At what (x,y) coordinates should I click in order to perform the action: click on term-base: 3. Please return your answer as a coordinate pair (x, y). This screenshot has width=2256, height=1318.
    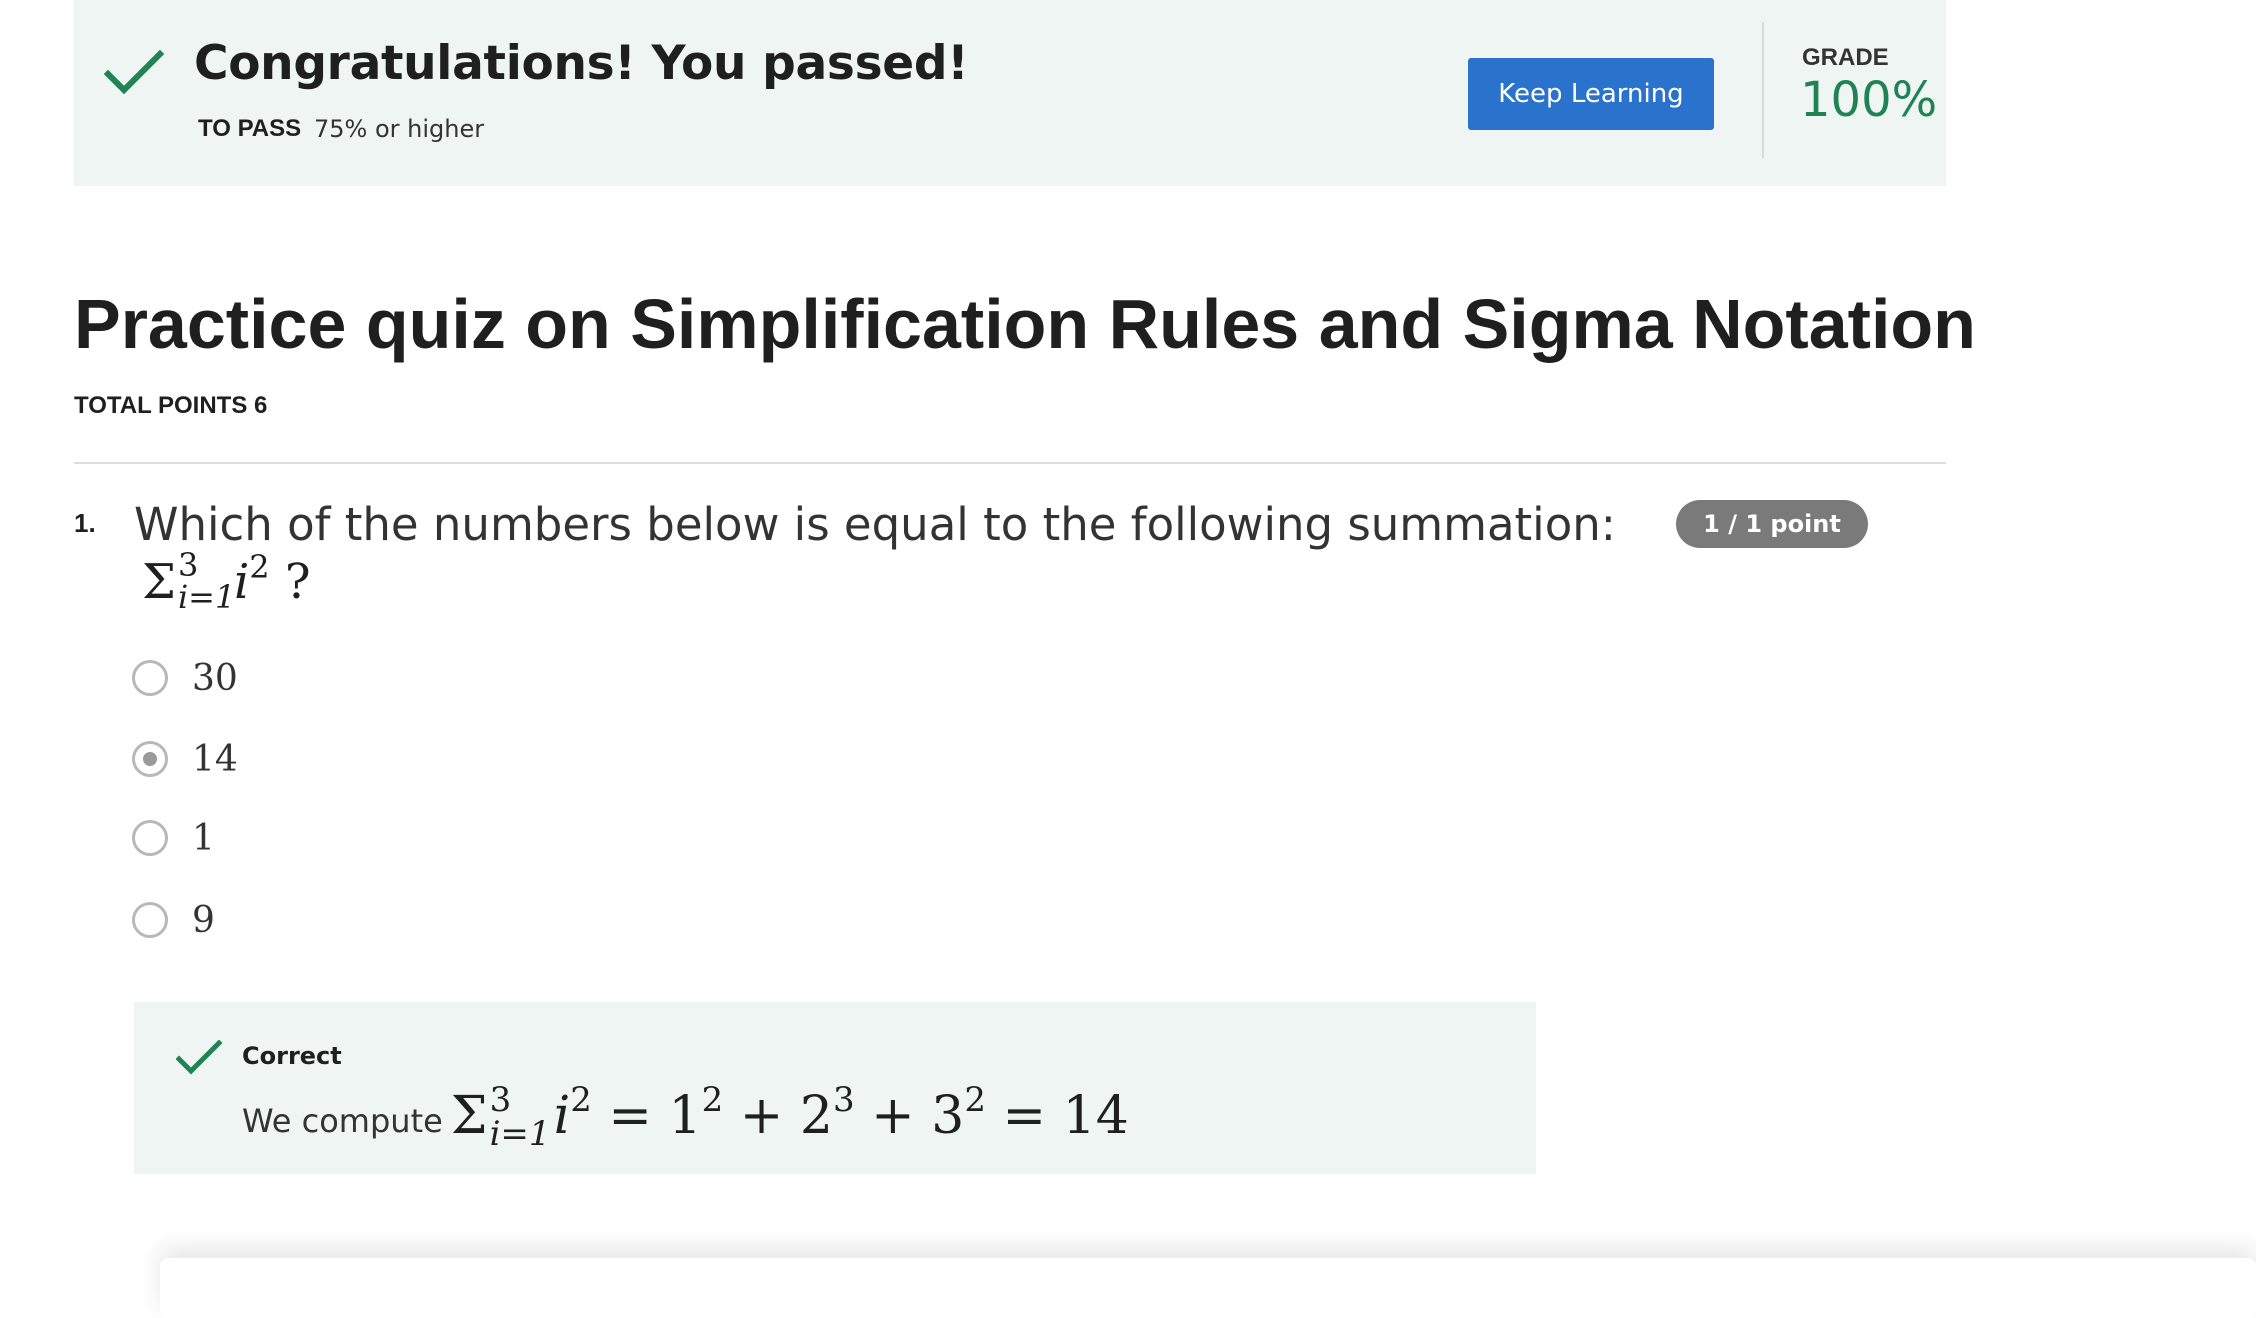
    Looking at the image, I should click on (948, 1116).